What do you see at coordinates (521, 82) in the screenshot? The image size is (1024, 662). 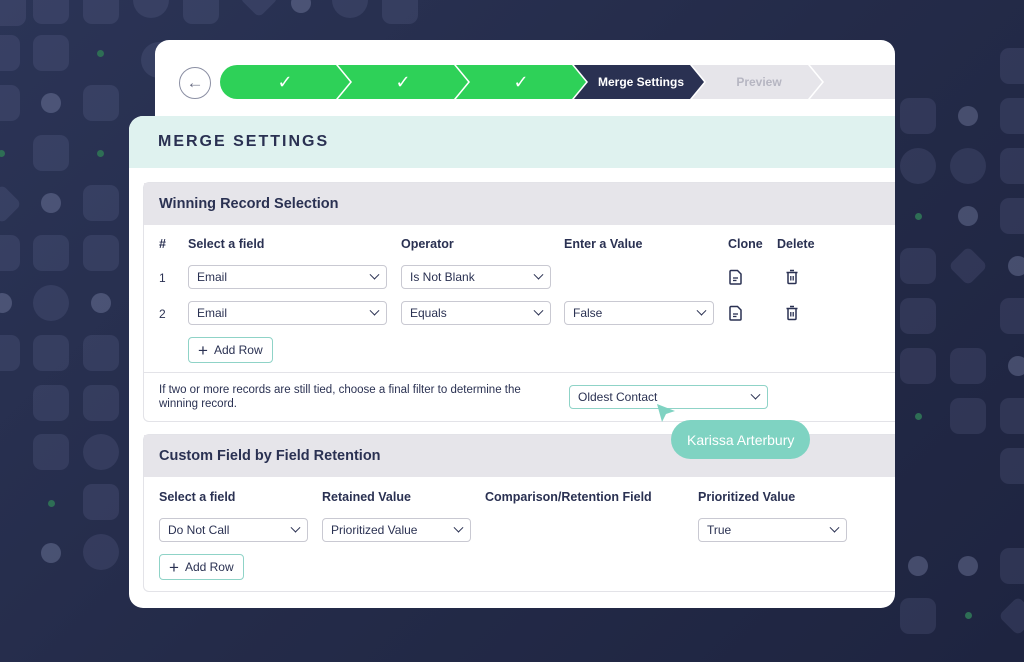 I see `step-3-completed: ✓` at bounding box center [521, 82].